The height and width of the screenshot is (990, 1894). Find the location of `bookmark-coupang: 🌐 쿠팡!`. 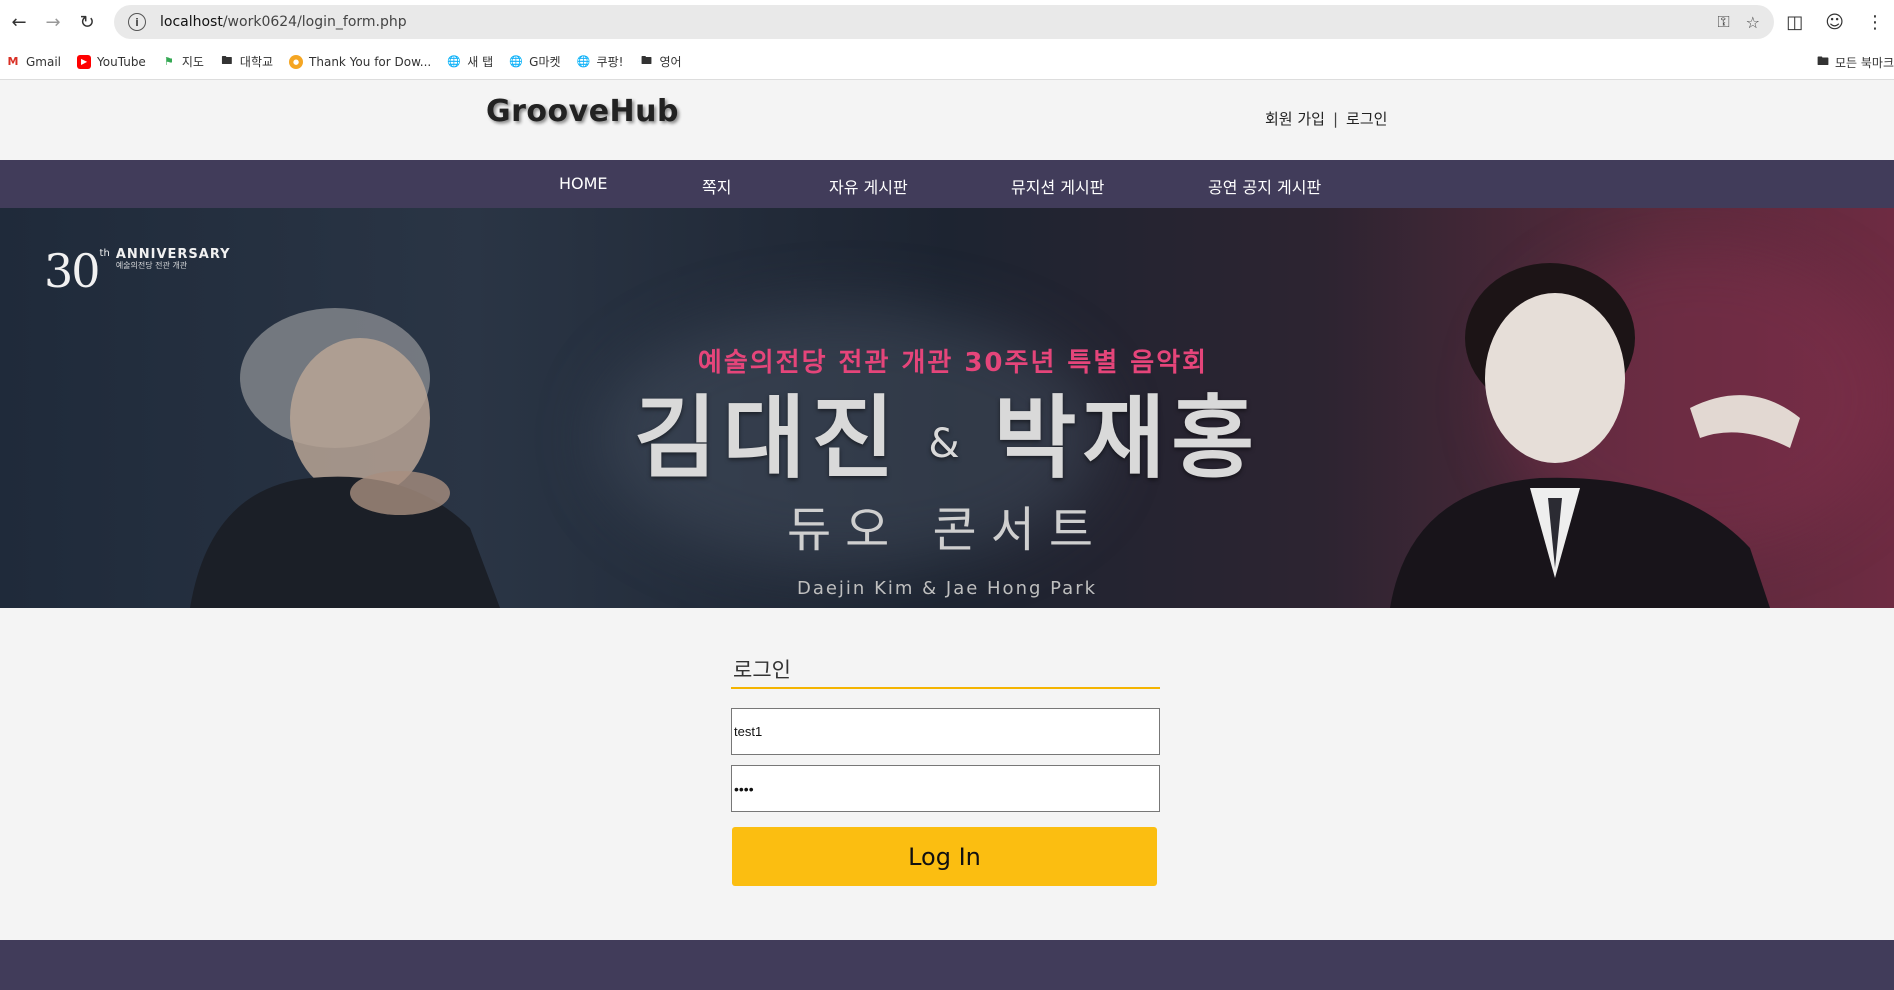

bookmark-coupang: 🌐 쿠팡! is located at coordinates (600, 61).